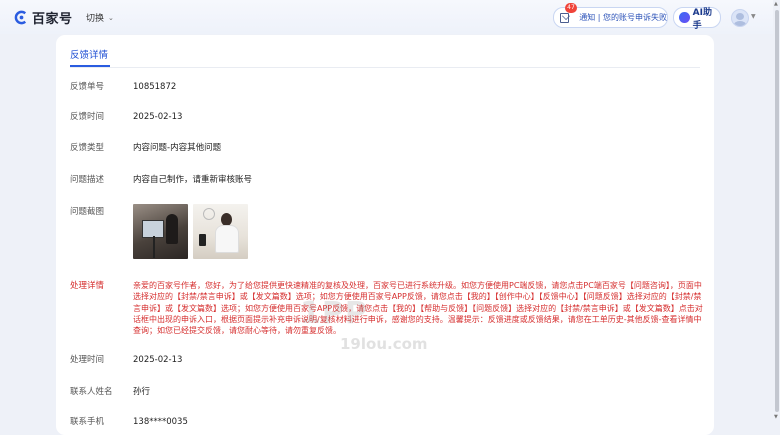 This screenshot has width=780, height=435. I want to click on switch-account-dropdown: 切换 ⌄, so click(100, 18).